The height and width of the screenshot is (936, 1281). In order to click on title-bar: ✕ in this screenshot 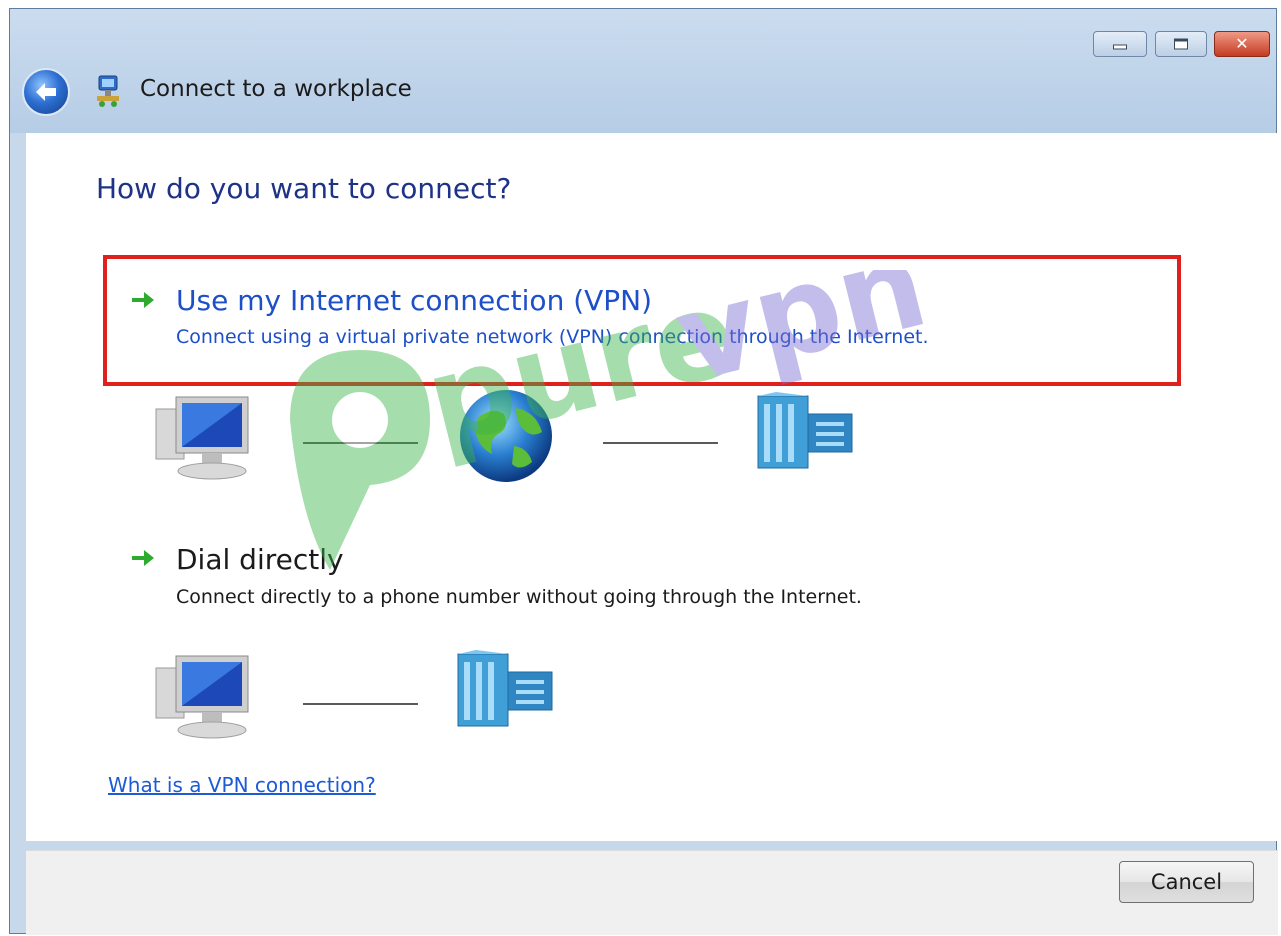, I will do `click(643, 71)`.